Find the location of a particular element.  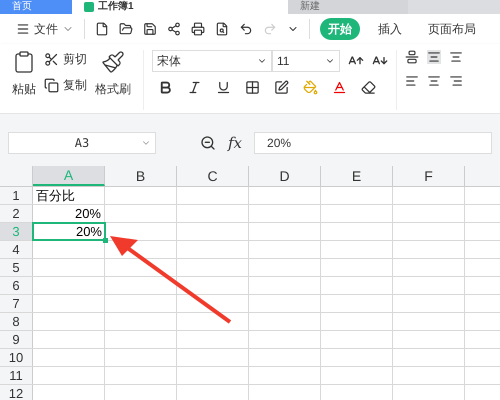

row-header: 1 is located at coordinates (16, 195).